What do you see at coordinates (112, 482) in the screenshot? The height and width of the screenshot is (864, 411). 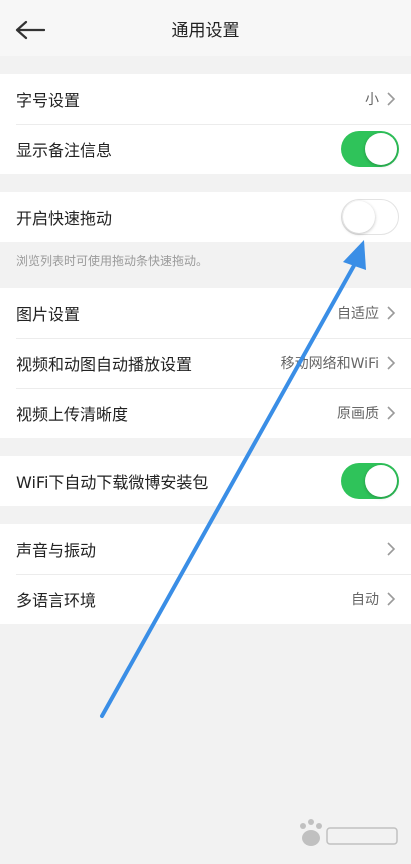 I see `wifi-download-label: WiFi下自动下载微博安装包` at bounding box center [112, 482].